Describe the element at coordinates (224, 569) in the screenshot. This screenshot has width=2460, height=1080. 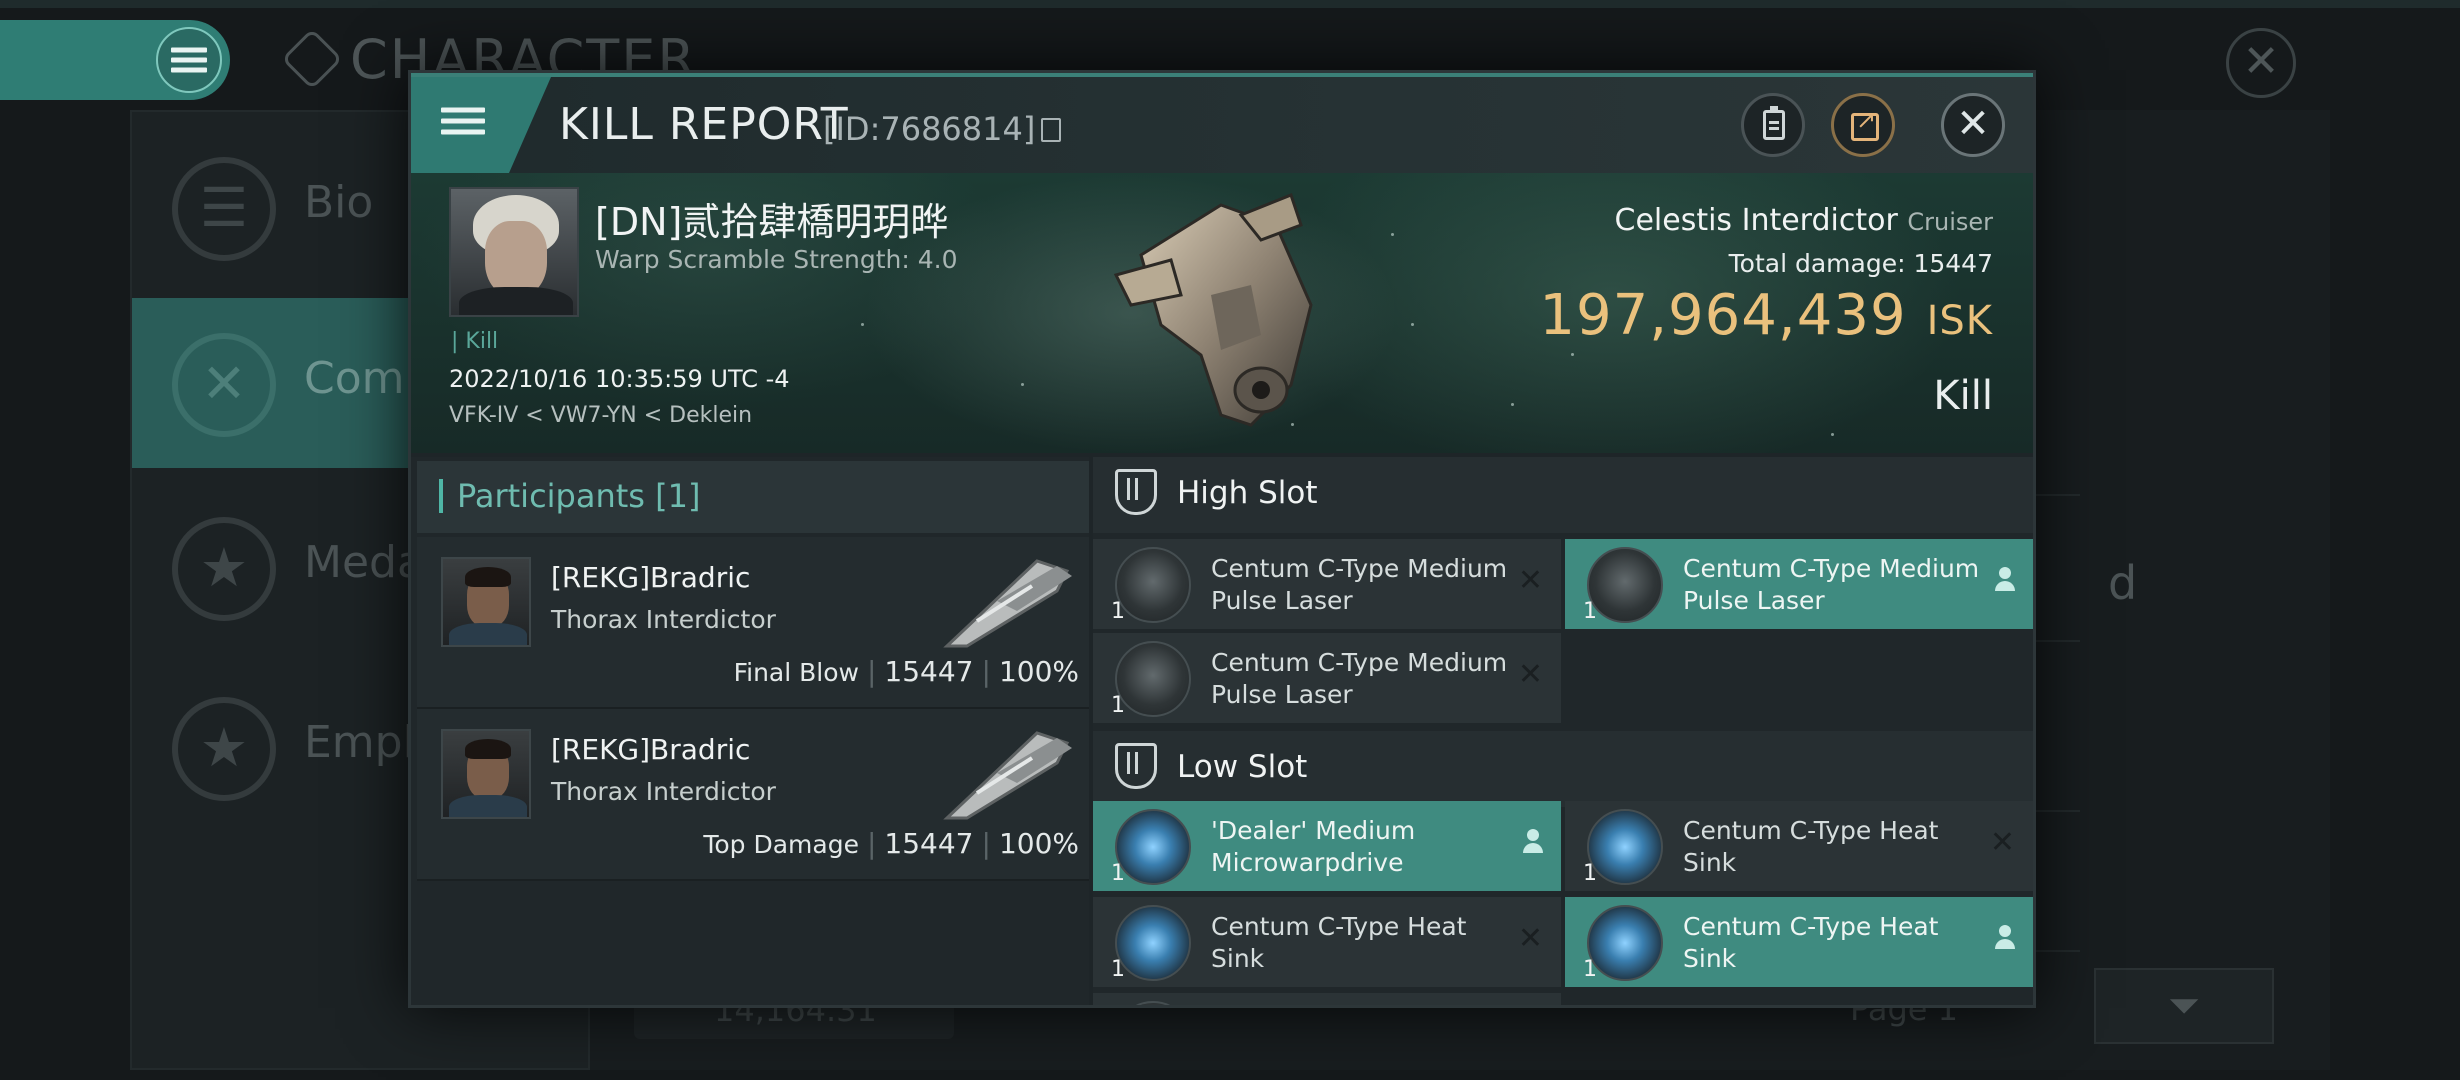
I see `medal-star-icon: ★` at that location.